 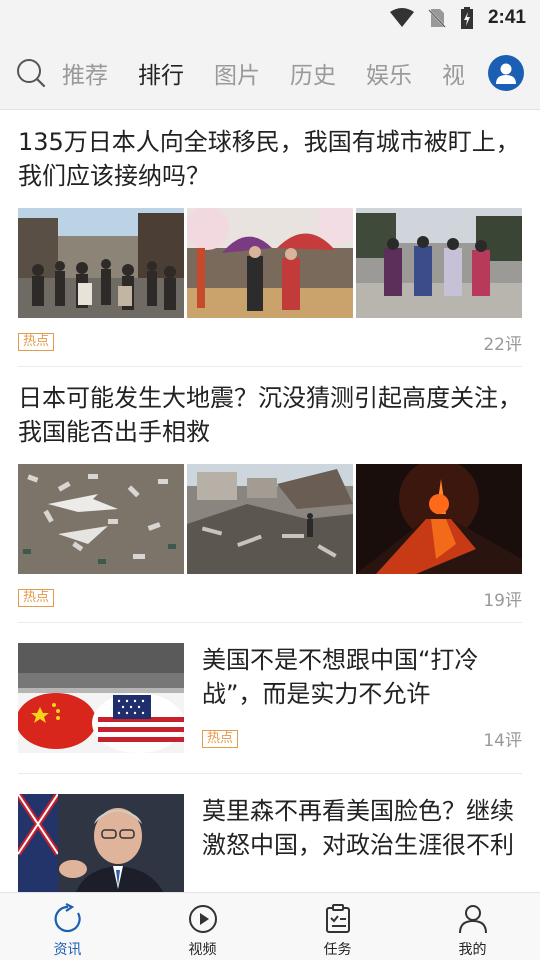 I want to click on kimono-umbrella-photo, so click(x=270, y=263).